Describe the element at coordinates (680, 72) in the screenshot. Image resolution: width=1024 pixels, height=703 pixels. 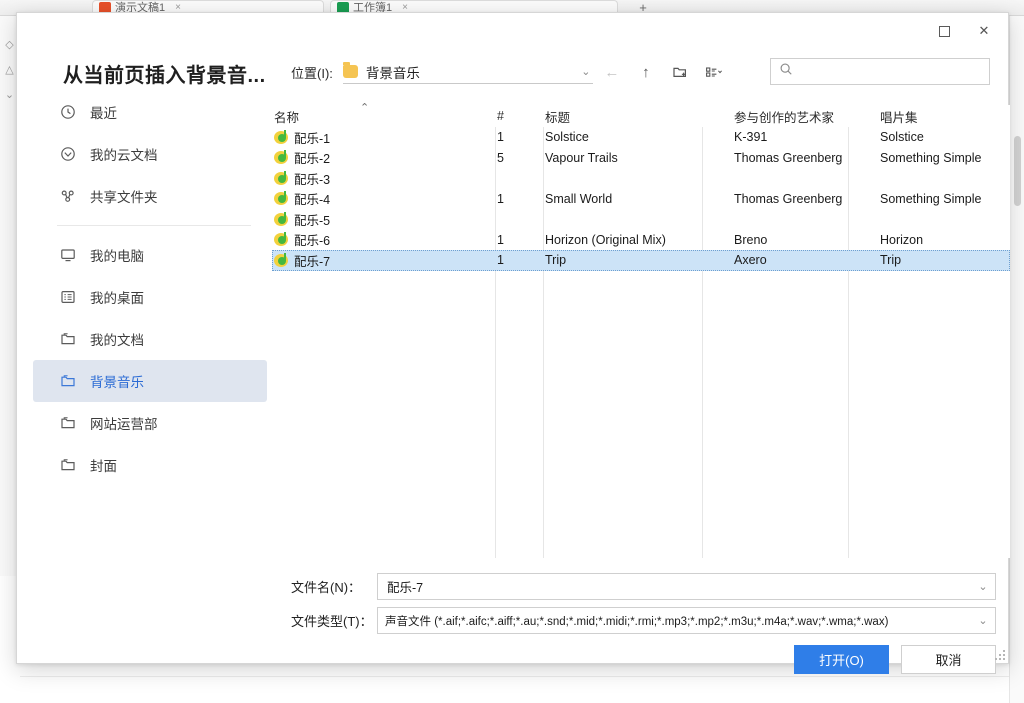
I see `new-folder-icon` at that location.